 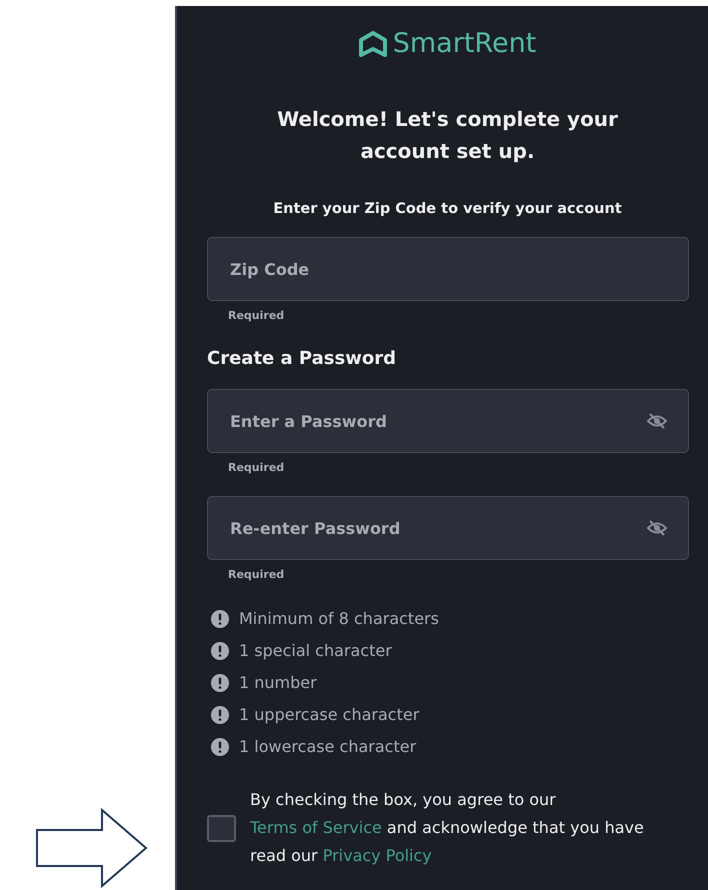 What do you see at coordinates (316, 827) in the screenshot?
I see `terms-link: Terms of Service` at bounding box center [316, 827].